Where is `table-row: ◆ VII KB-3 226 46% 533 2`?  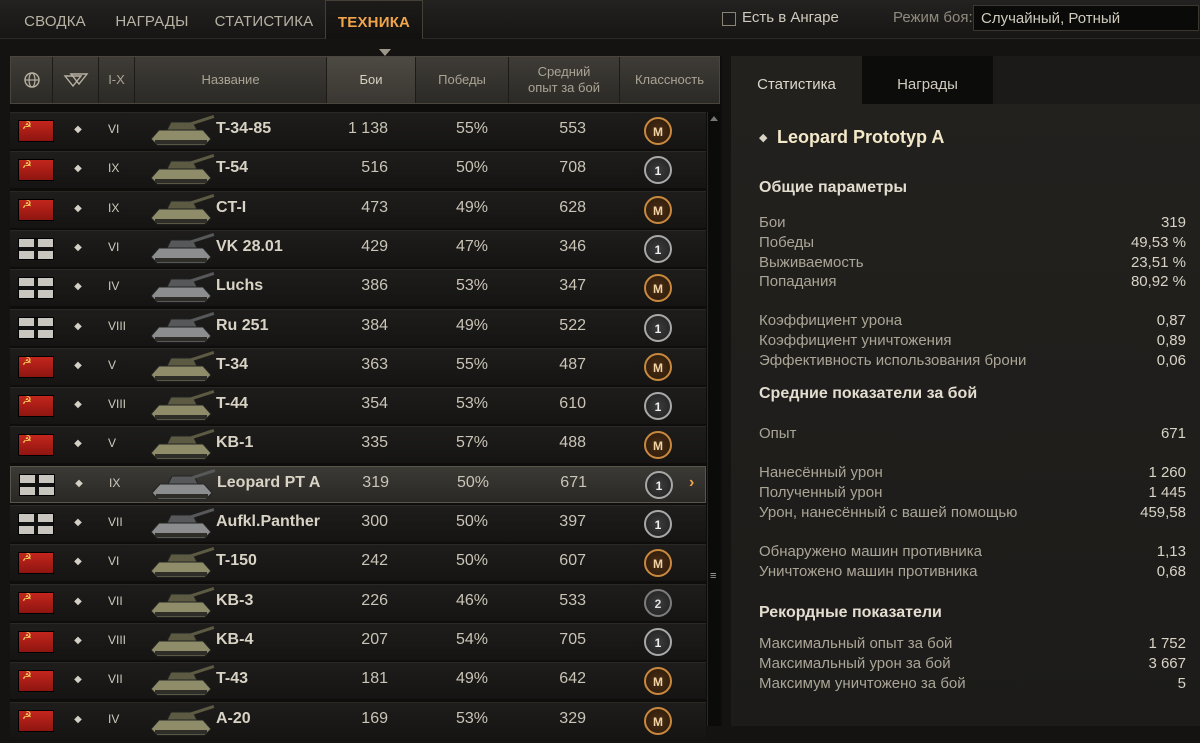 table-row: ◆ VII KB-3 226 46% 533 2 is located at coordinates (358, 602).